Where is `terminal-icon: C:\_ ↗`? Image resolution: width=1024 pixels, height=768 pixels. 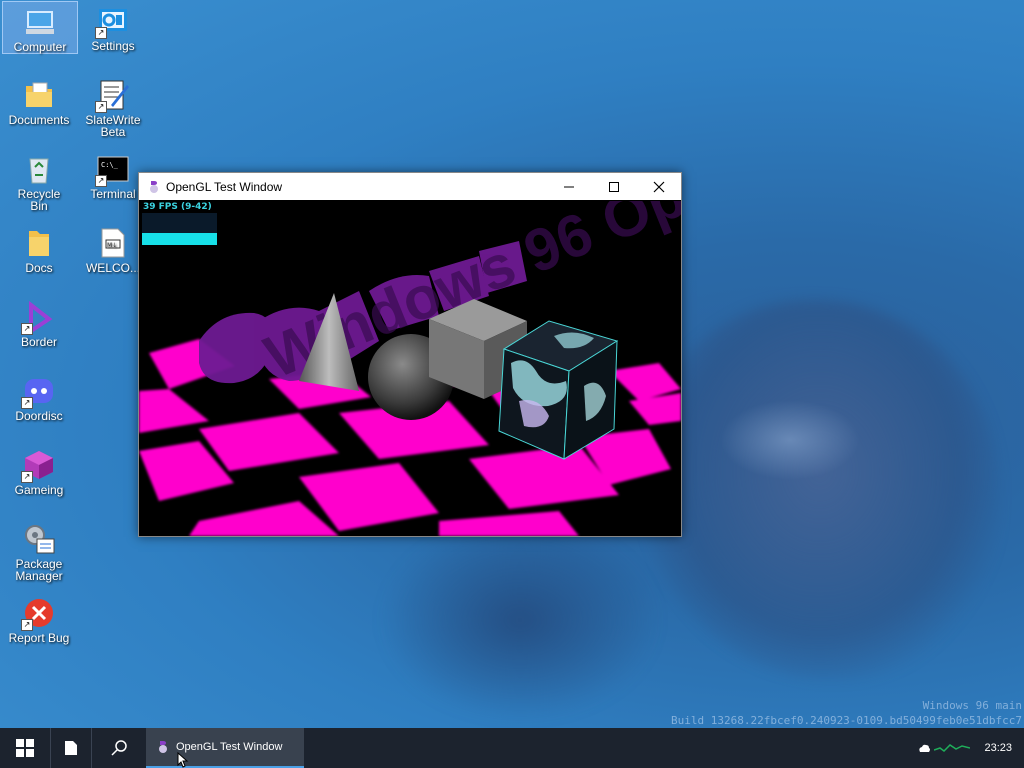 terminal-icon: C:\_ ↗ is located at coordinates (112, 170).